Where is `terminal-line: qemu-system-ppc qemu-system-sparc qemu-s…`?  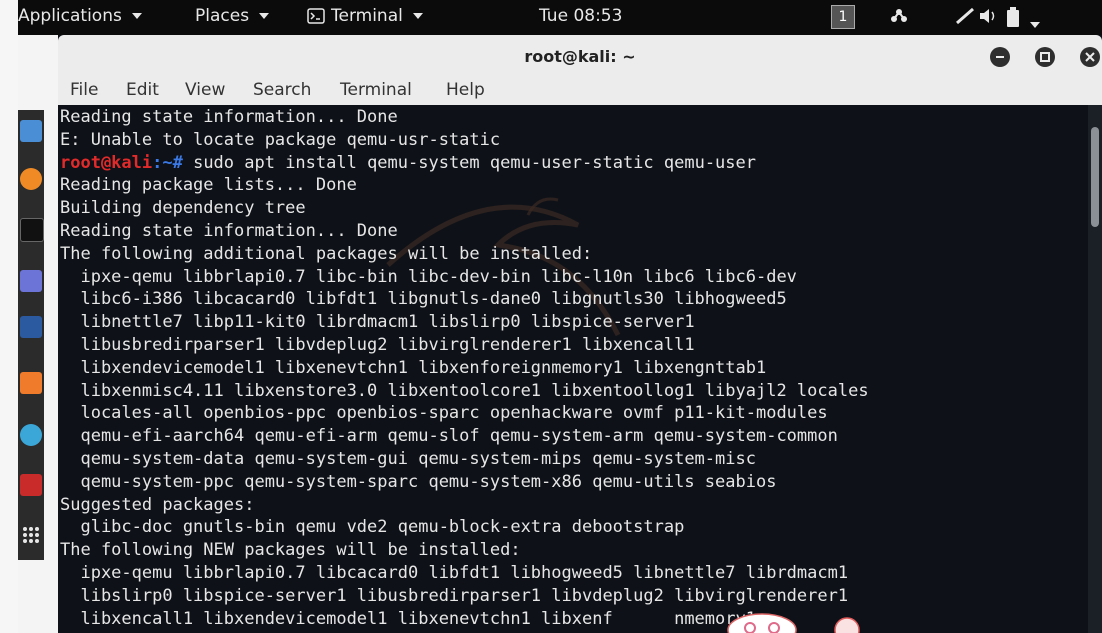
terminal-line: qemu-system-ppc qemu-system-sparc qemu-s… is located at coordinates (418, 481).